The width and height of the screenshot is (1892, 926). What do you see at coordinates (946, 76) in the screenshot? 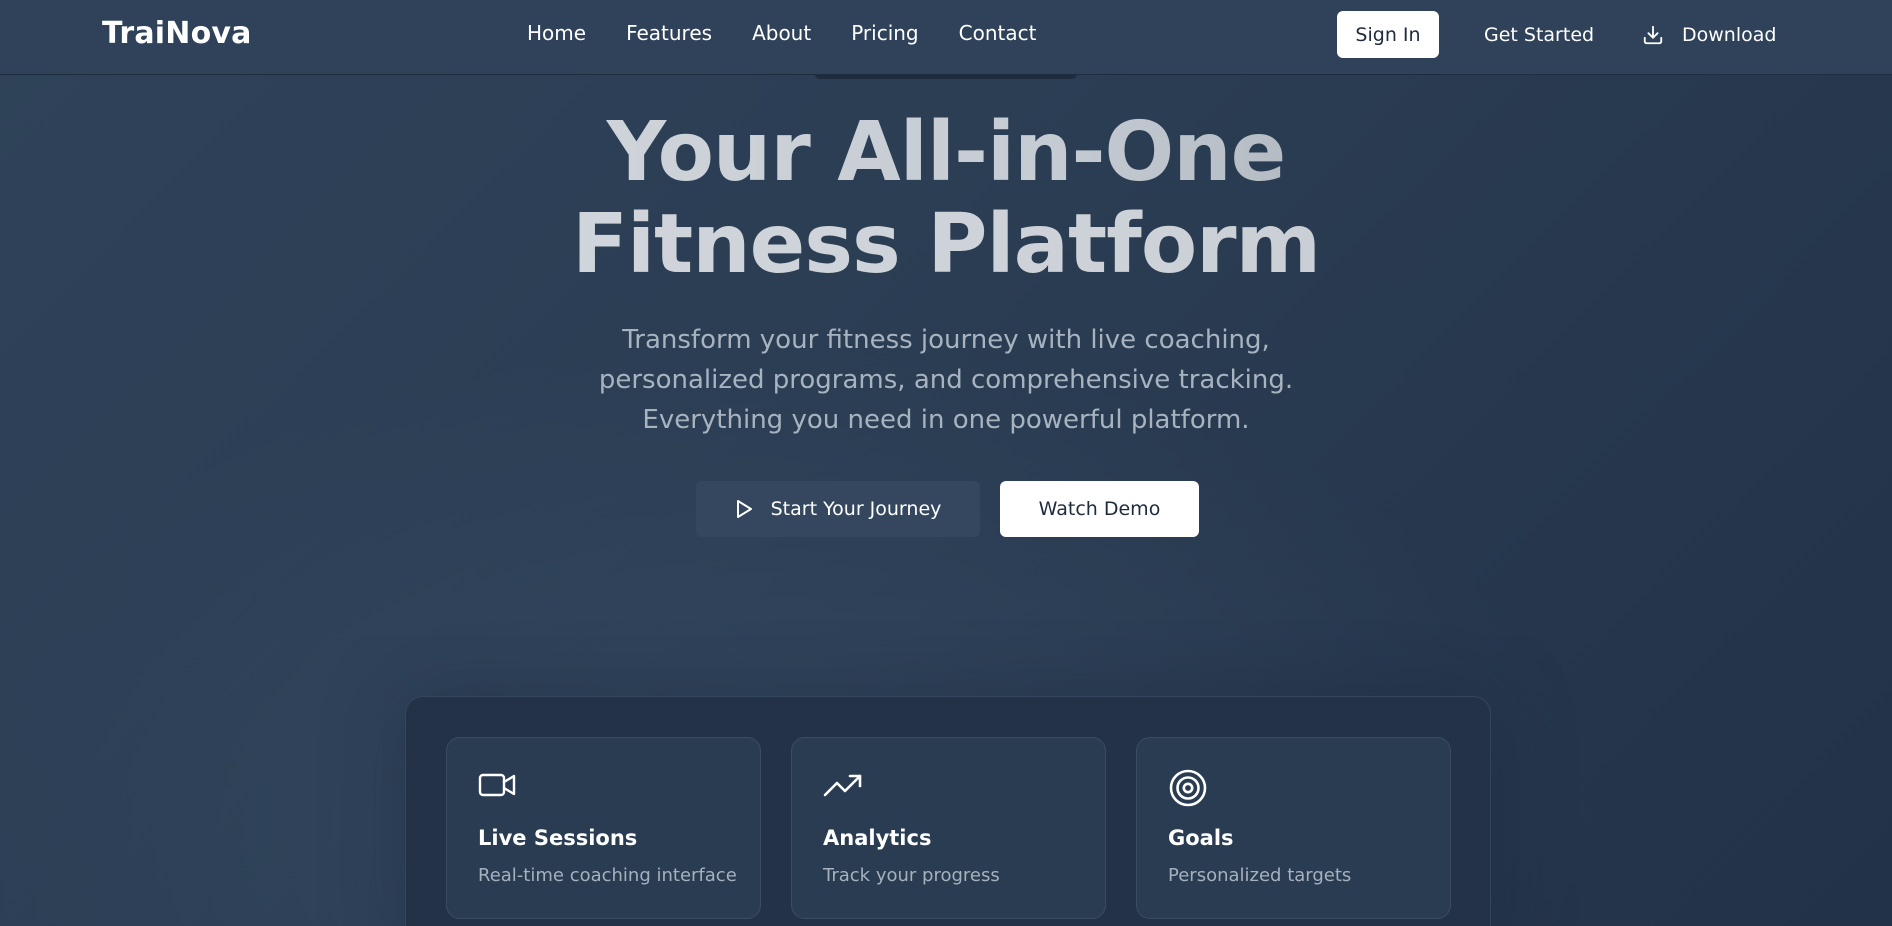
I see `nav-tab-indicator` at bounding box center [946, 76].